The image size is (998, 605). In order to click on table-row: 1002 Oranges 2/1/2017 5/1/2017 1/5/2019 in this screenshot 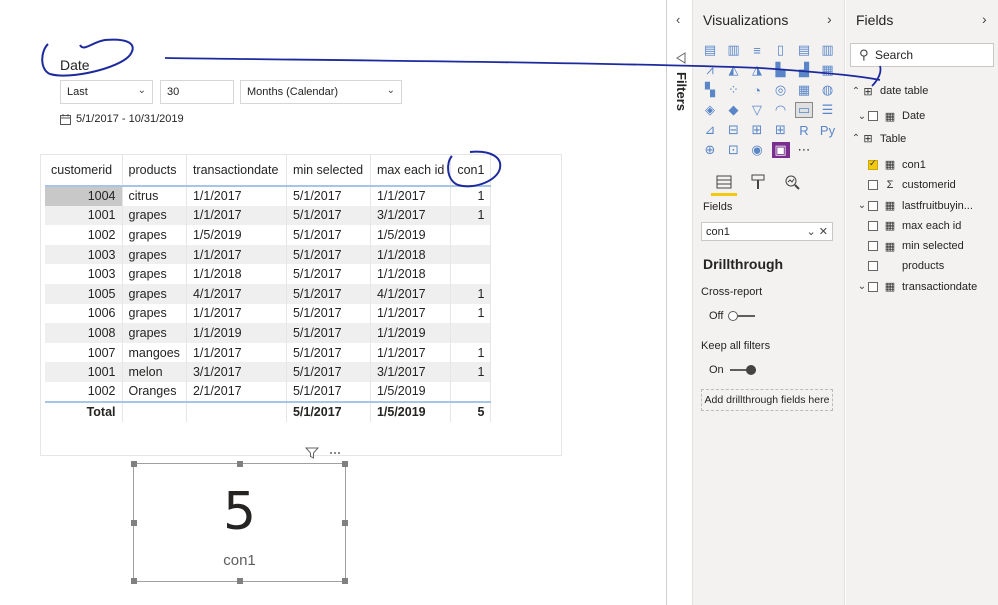, I will do `click(268, 391)`.